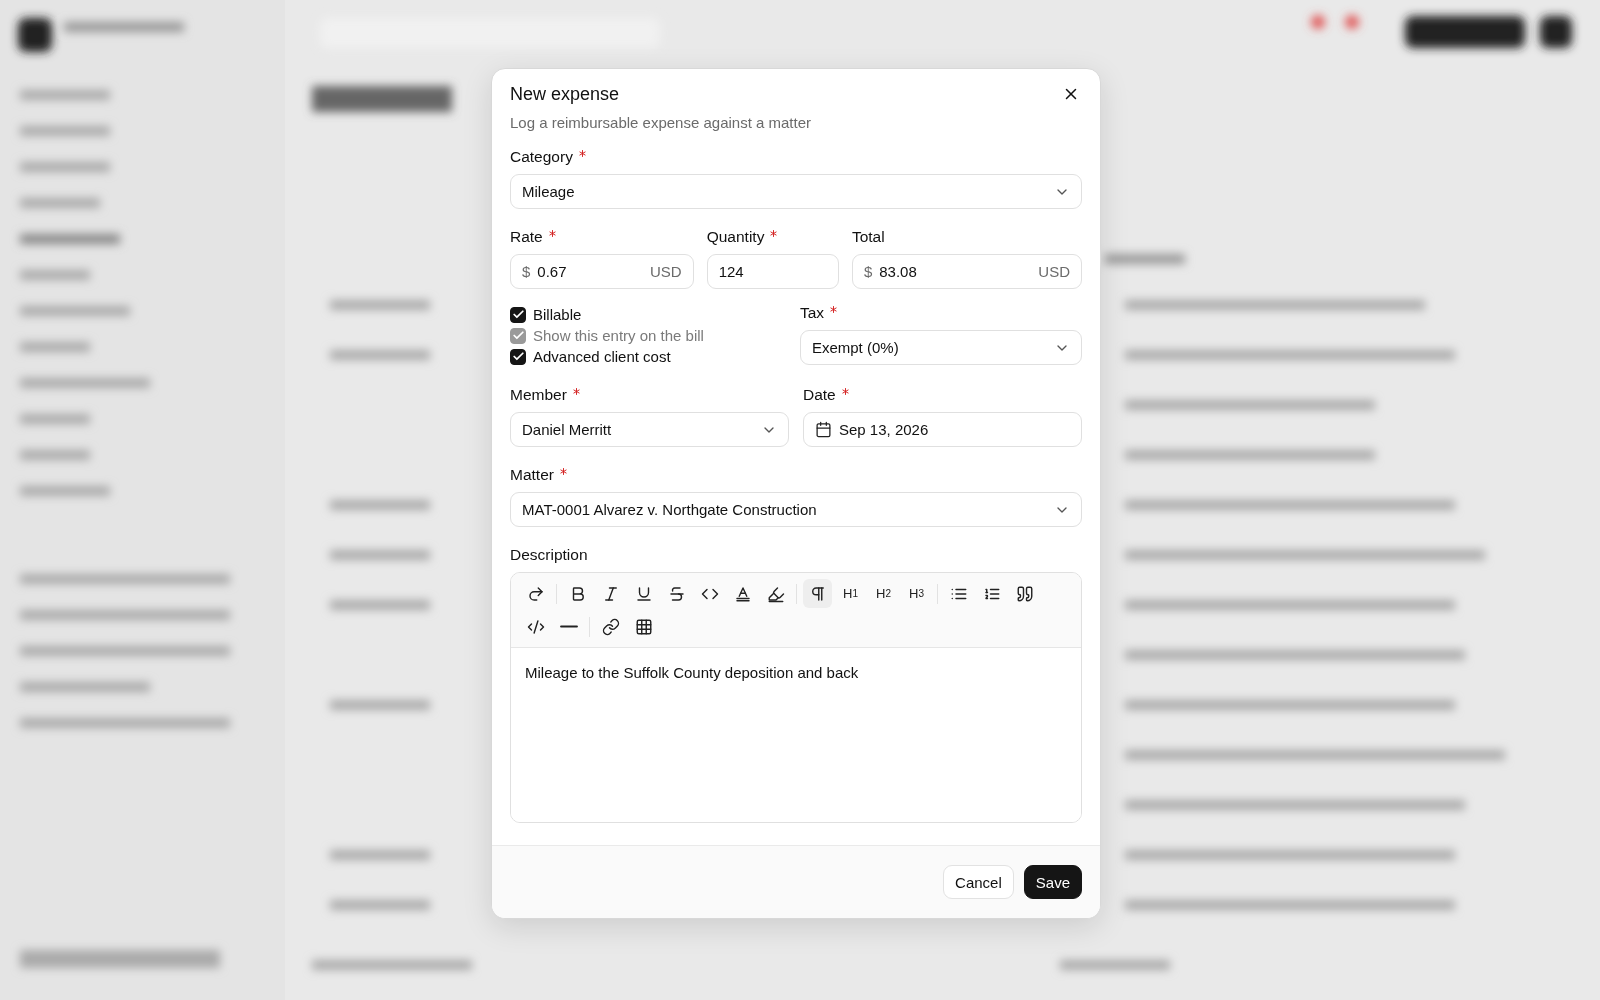 The width and height of the screenshot is (1600, 1000). What do you see at coordinates (602, 271) in the screenshot?
I see `input-field: $ 0.67 USD` at bounding box center [602, 271].